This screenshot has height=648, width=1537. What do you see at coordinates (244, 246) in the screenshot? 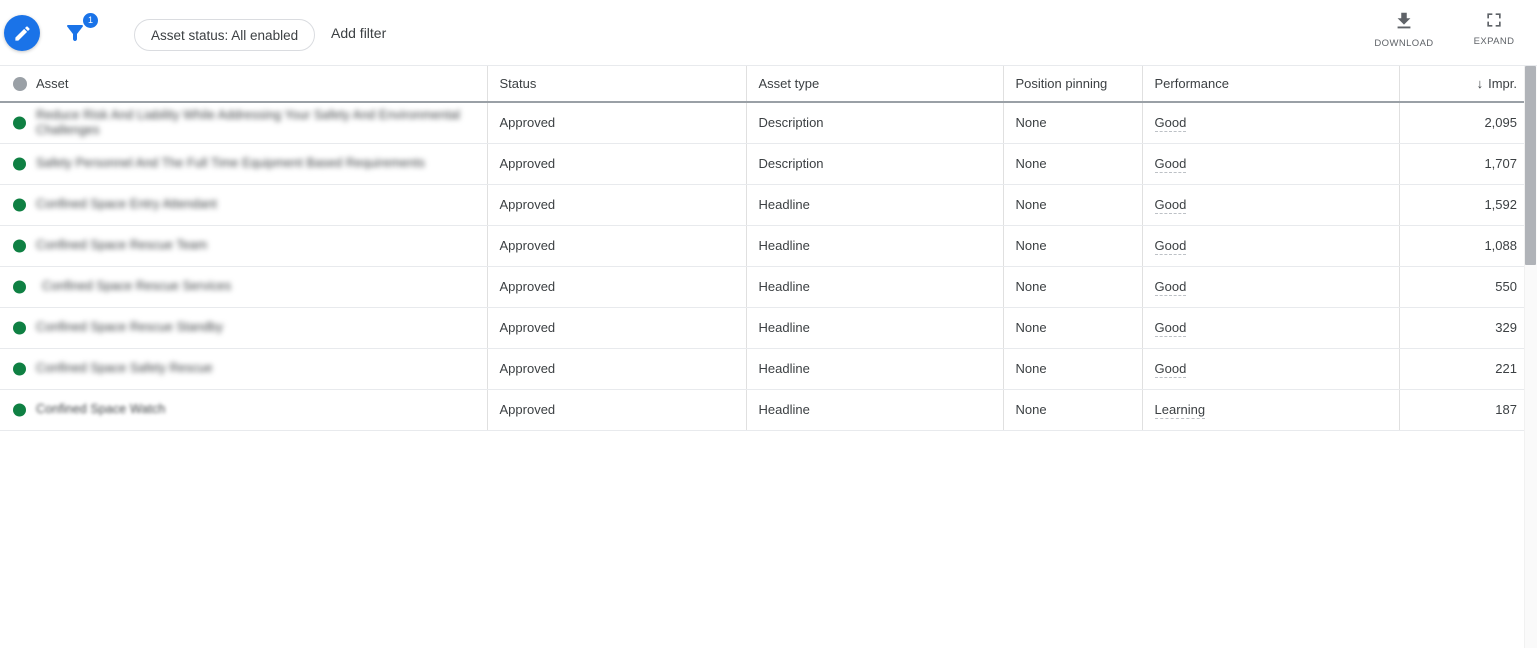
I see `cell-asset: Confined Space Rescue Team` at bounding box center [244, 246].